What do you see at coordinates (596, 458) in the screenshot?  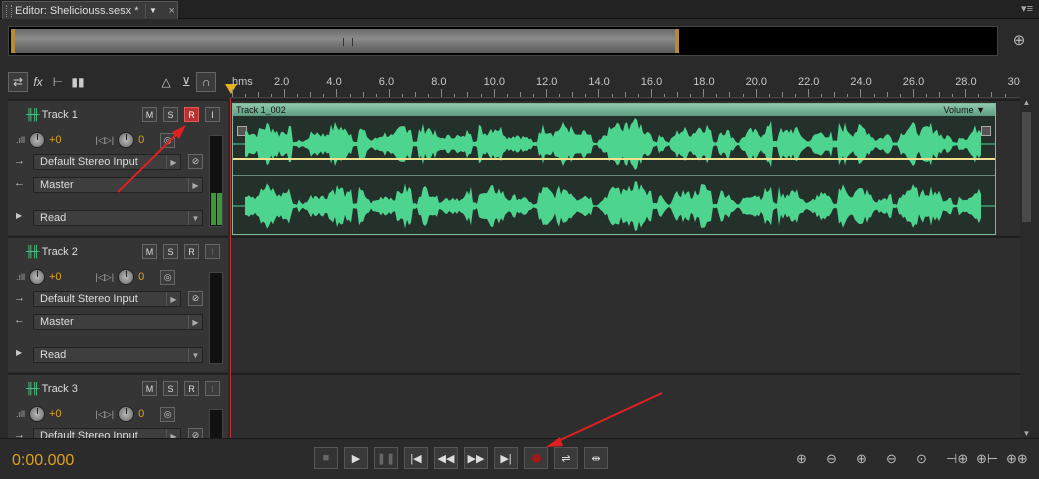 I see `skip-selection-button: ⇹` at bounding box center [596, 458].